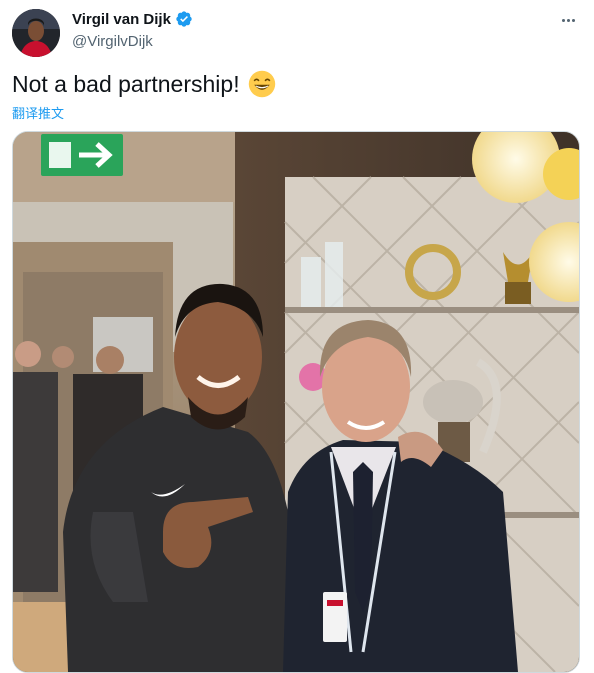 The width and height of the screenshot is (594, 673). What do you see at coordinates (112, 41) in the screenshot?
I see `author-handle: @VirgilvDijk` at bounding box center [112, 41].